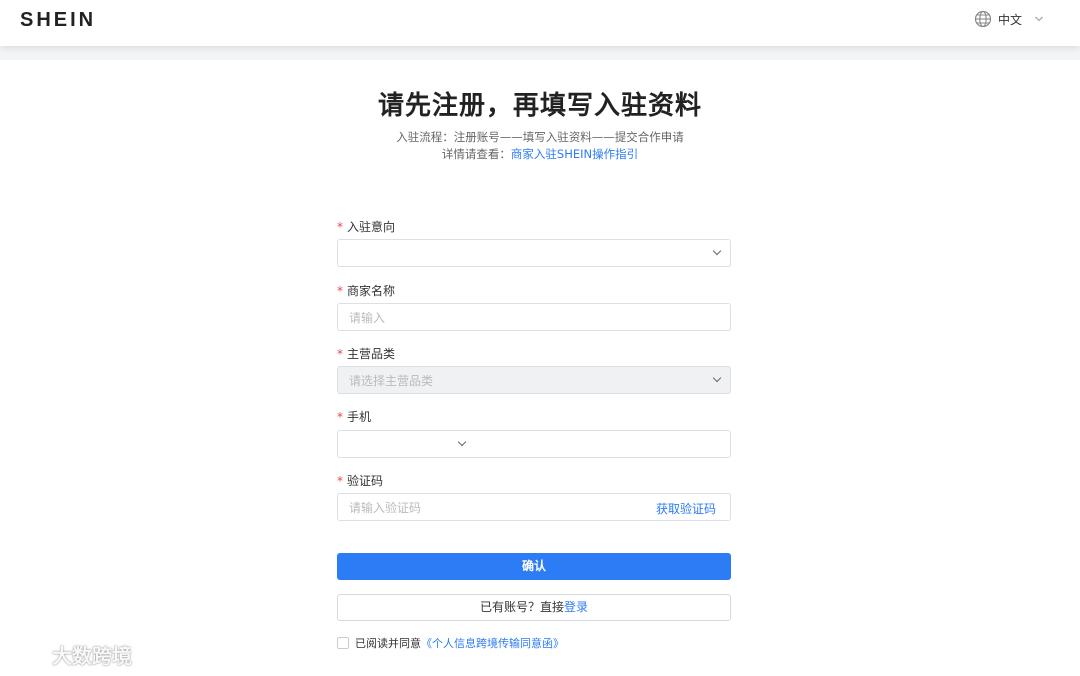 Image resolution: width=1080 pixels, height=676 pixels. I want to click on watermark-text: 大数跨境, so click(92, 656).